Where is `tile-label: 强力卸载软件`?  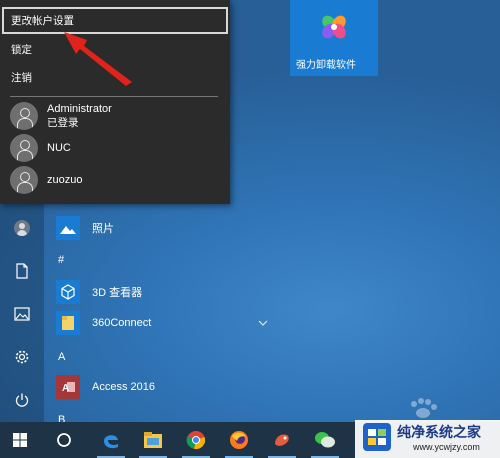
tile-label: 强力卸载软件 is located at coordinates (326, 65).